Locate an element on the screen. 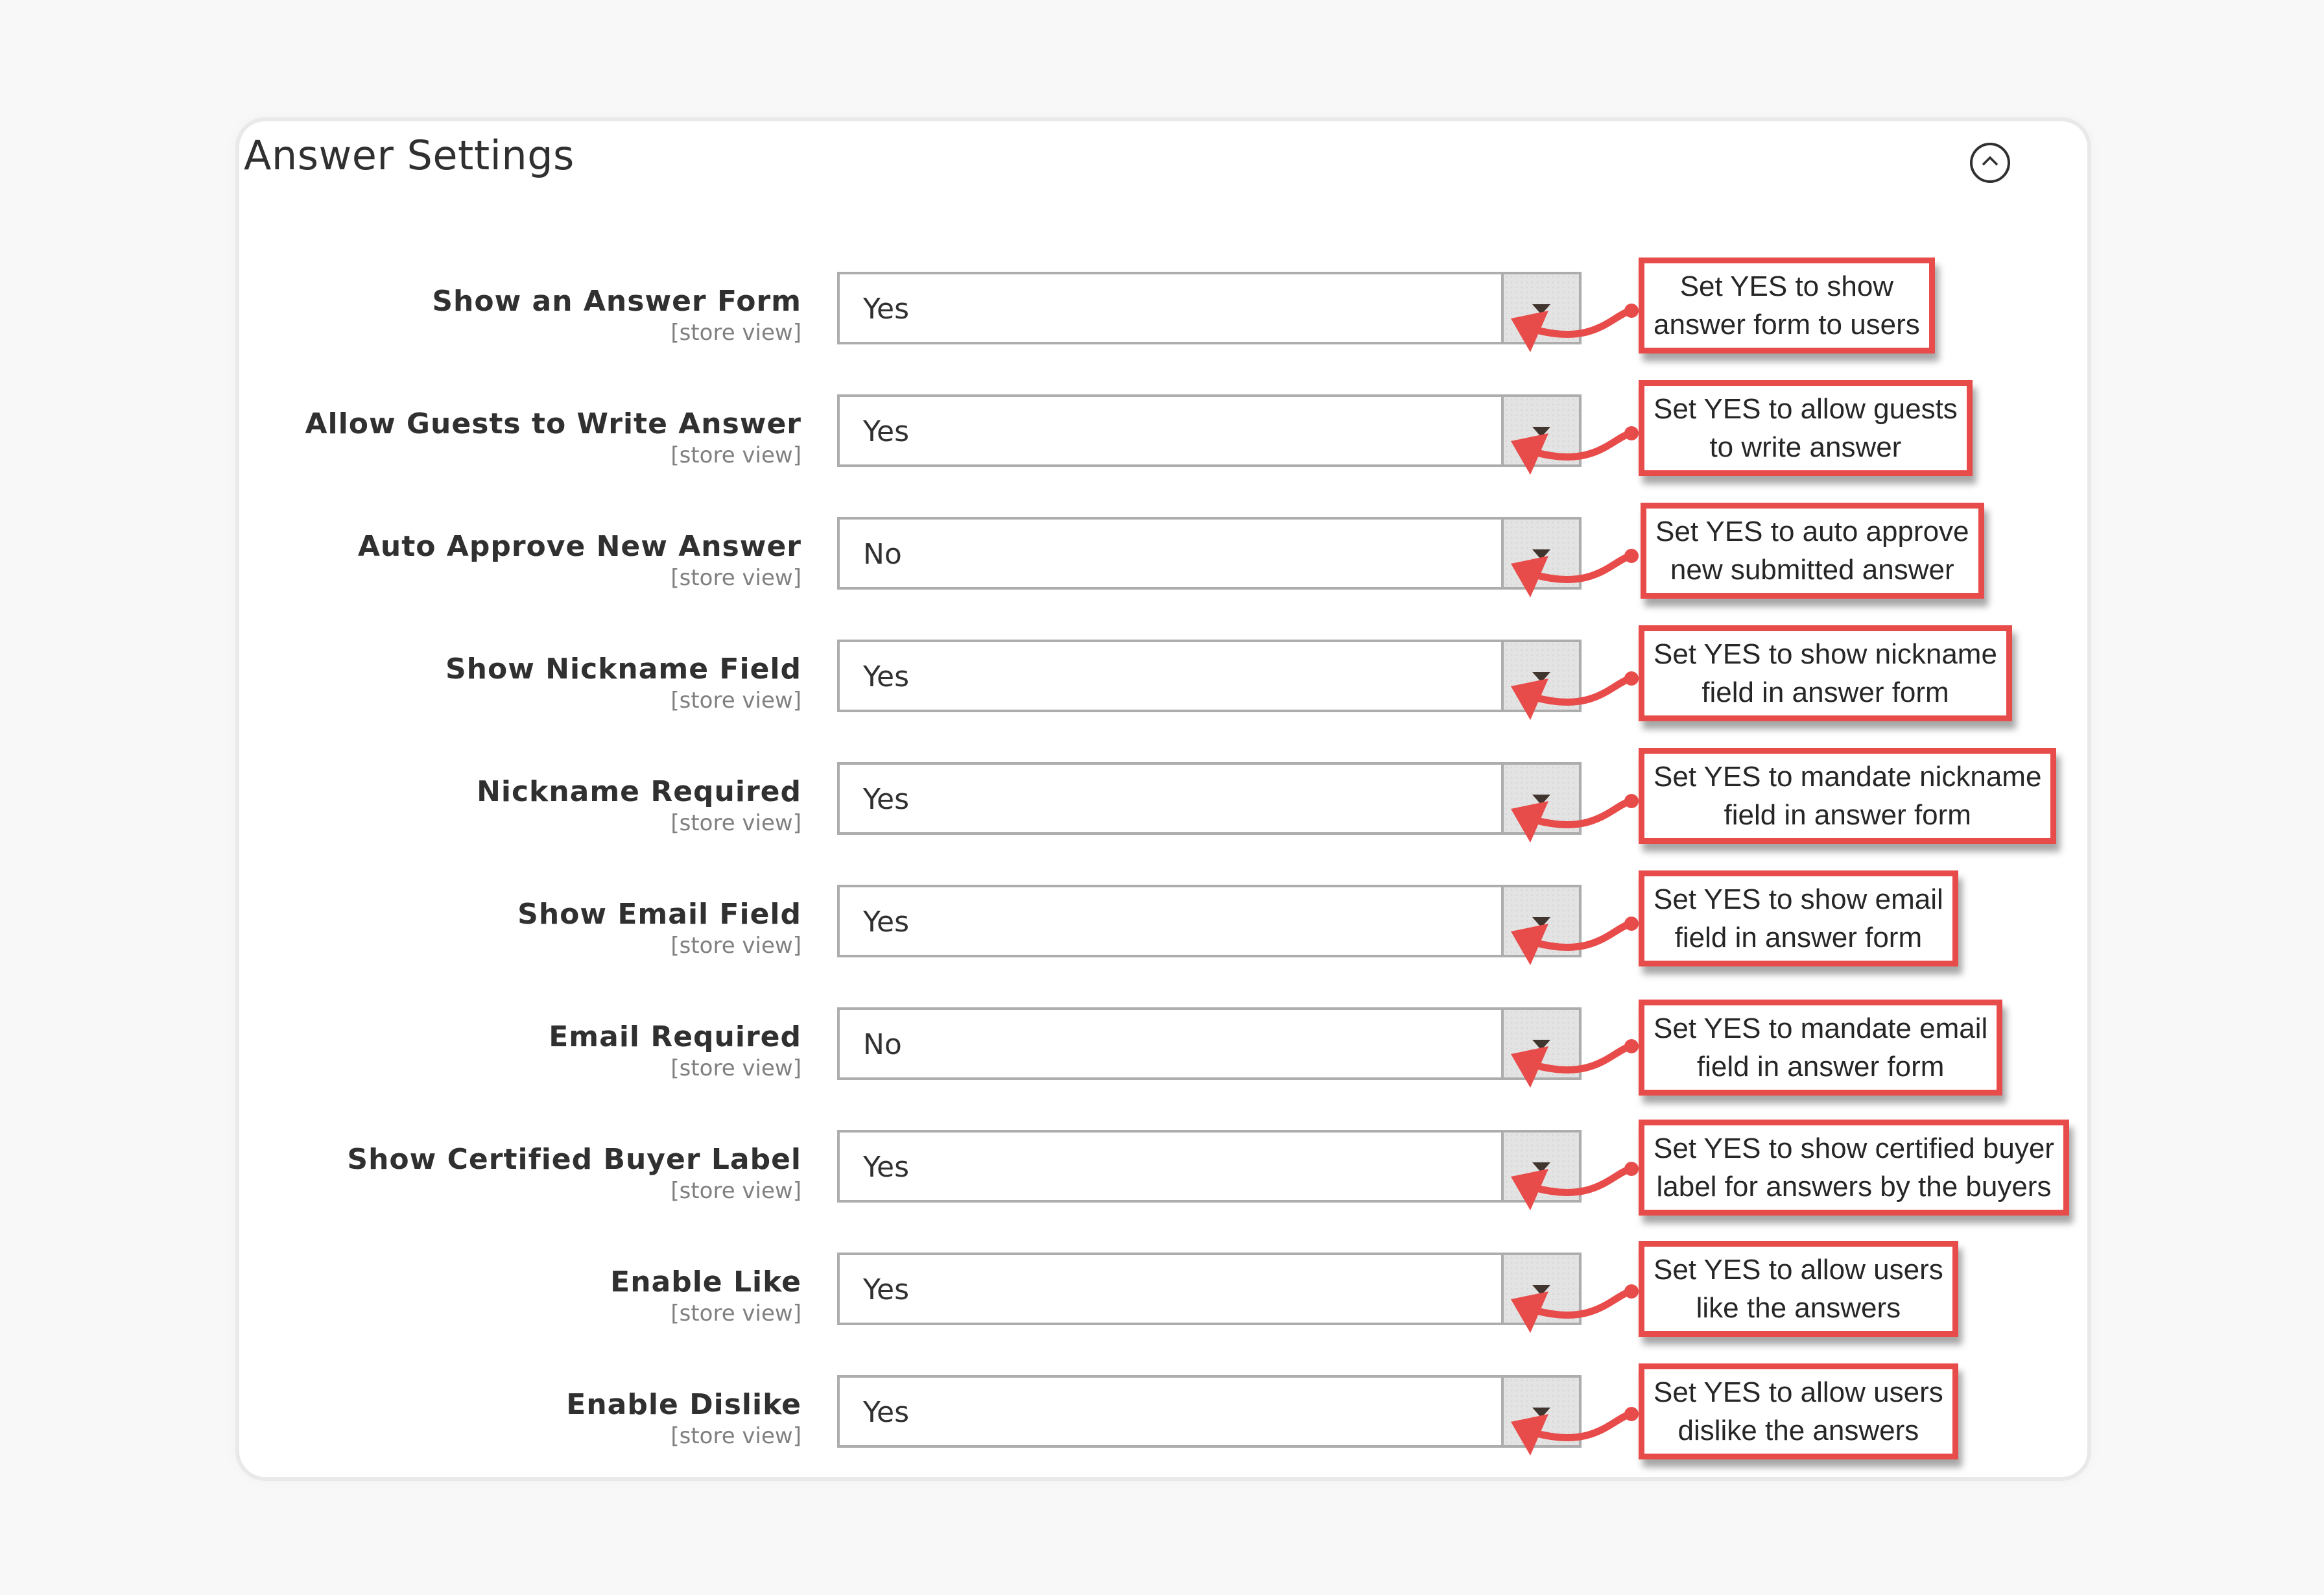  field-label: Show Nickname Field is located at coordinates (623, 669).